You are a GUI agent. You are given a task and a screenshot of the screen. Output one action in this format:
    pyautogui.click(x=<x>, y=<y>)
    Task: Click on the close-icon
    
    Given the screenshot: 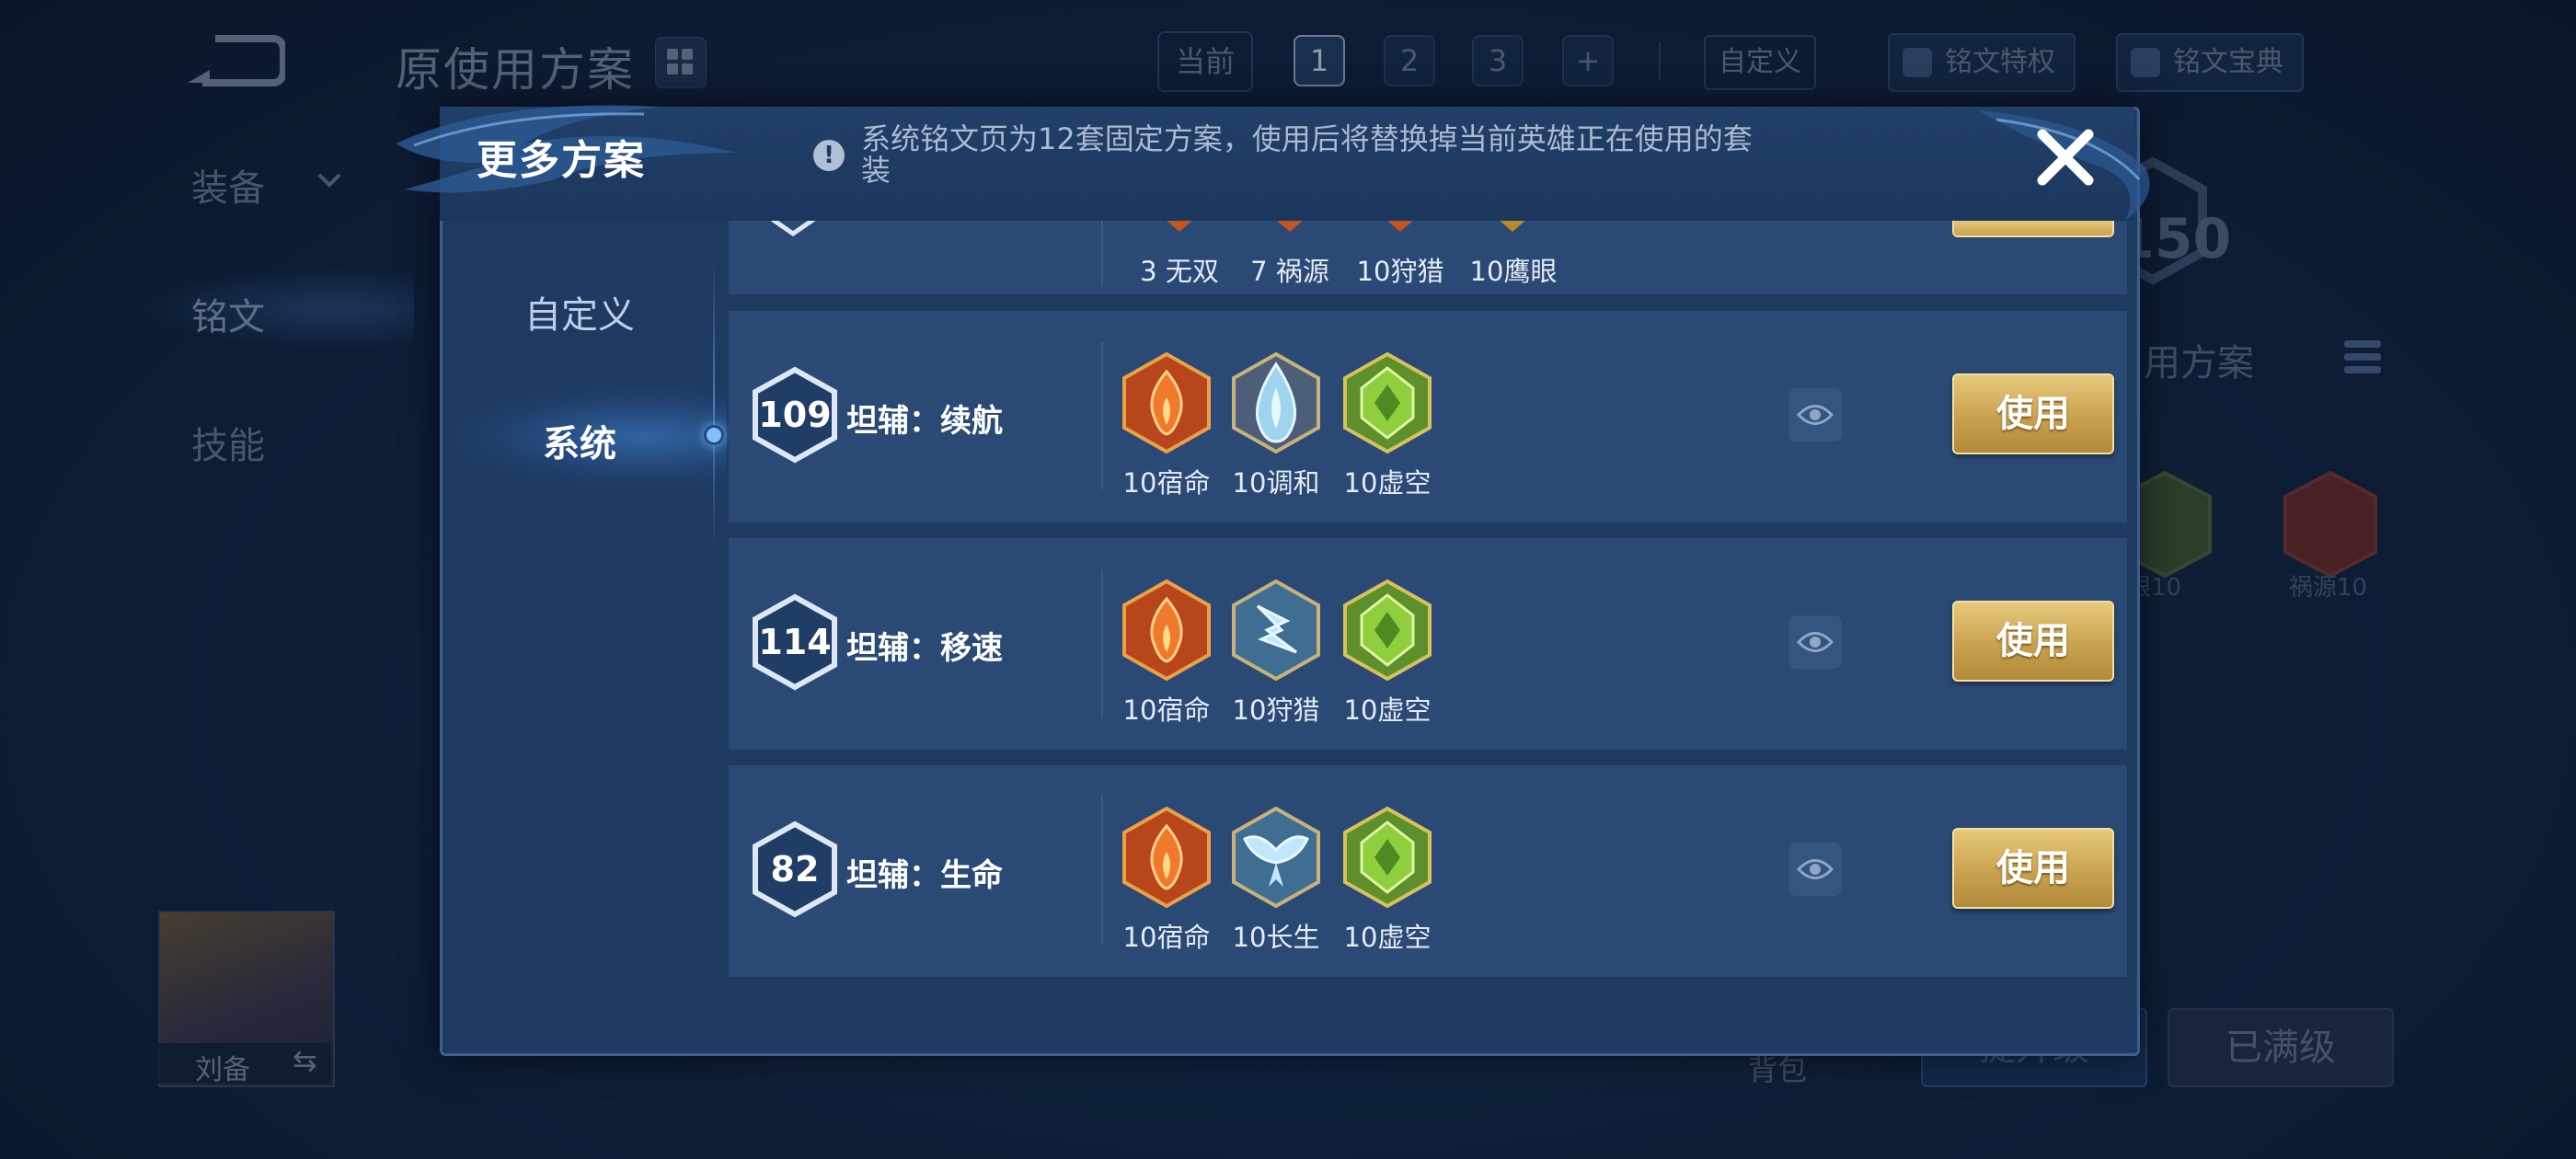 What is the action you would take?
    pyautogui.click(x=2065, y=157)
    